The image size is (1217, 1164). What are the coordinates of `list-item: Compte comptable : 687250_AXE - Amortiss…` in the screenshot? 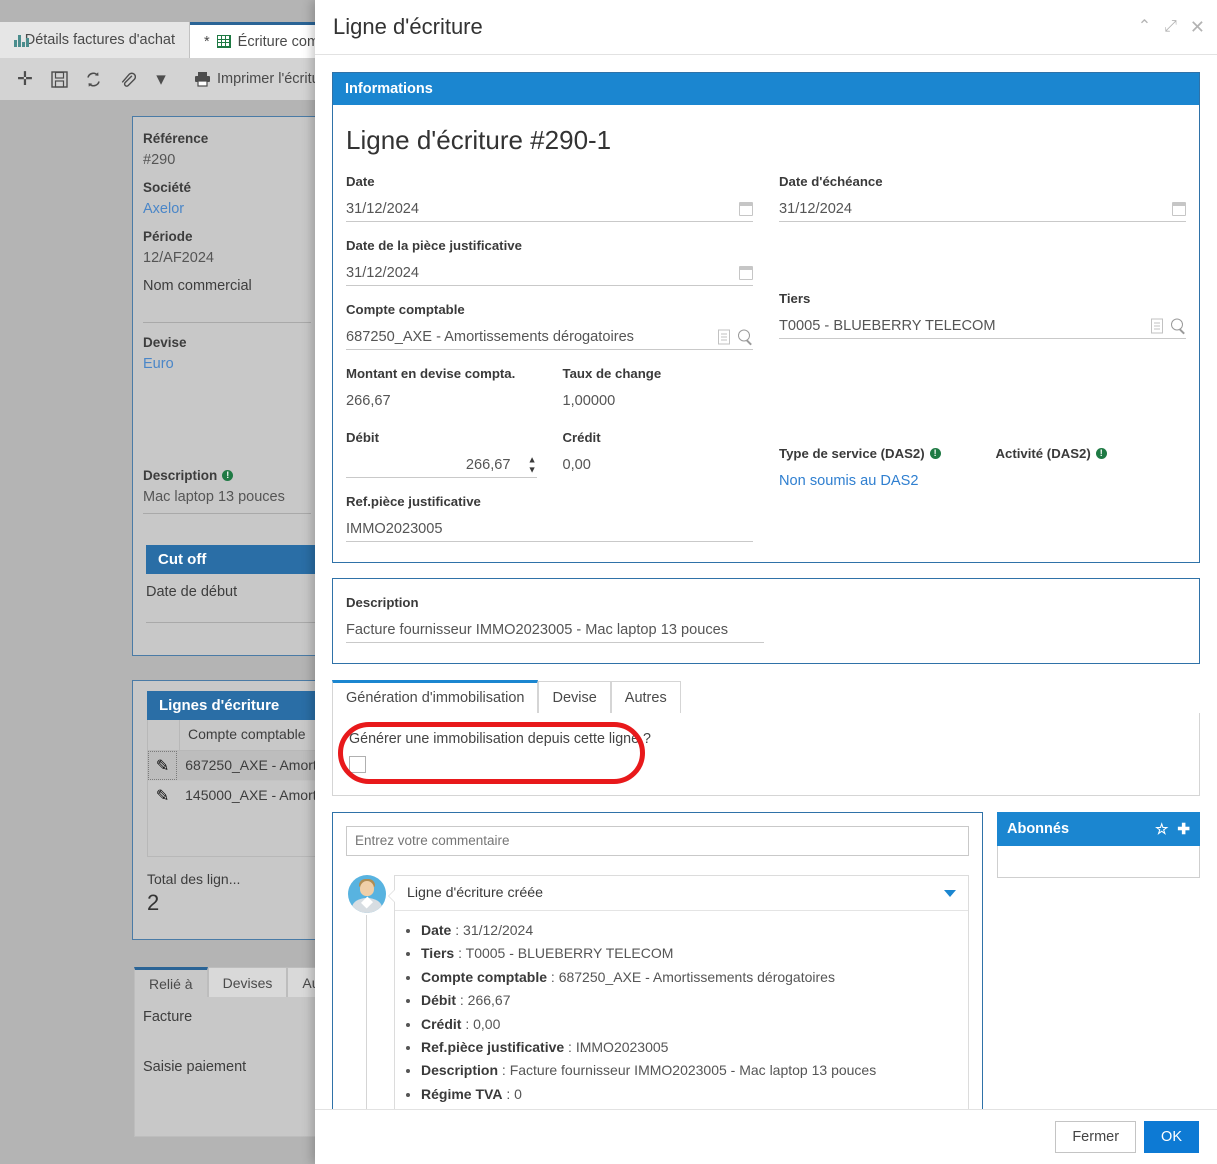 It's located at (688, 977).